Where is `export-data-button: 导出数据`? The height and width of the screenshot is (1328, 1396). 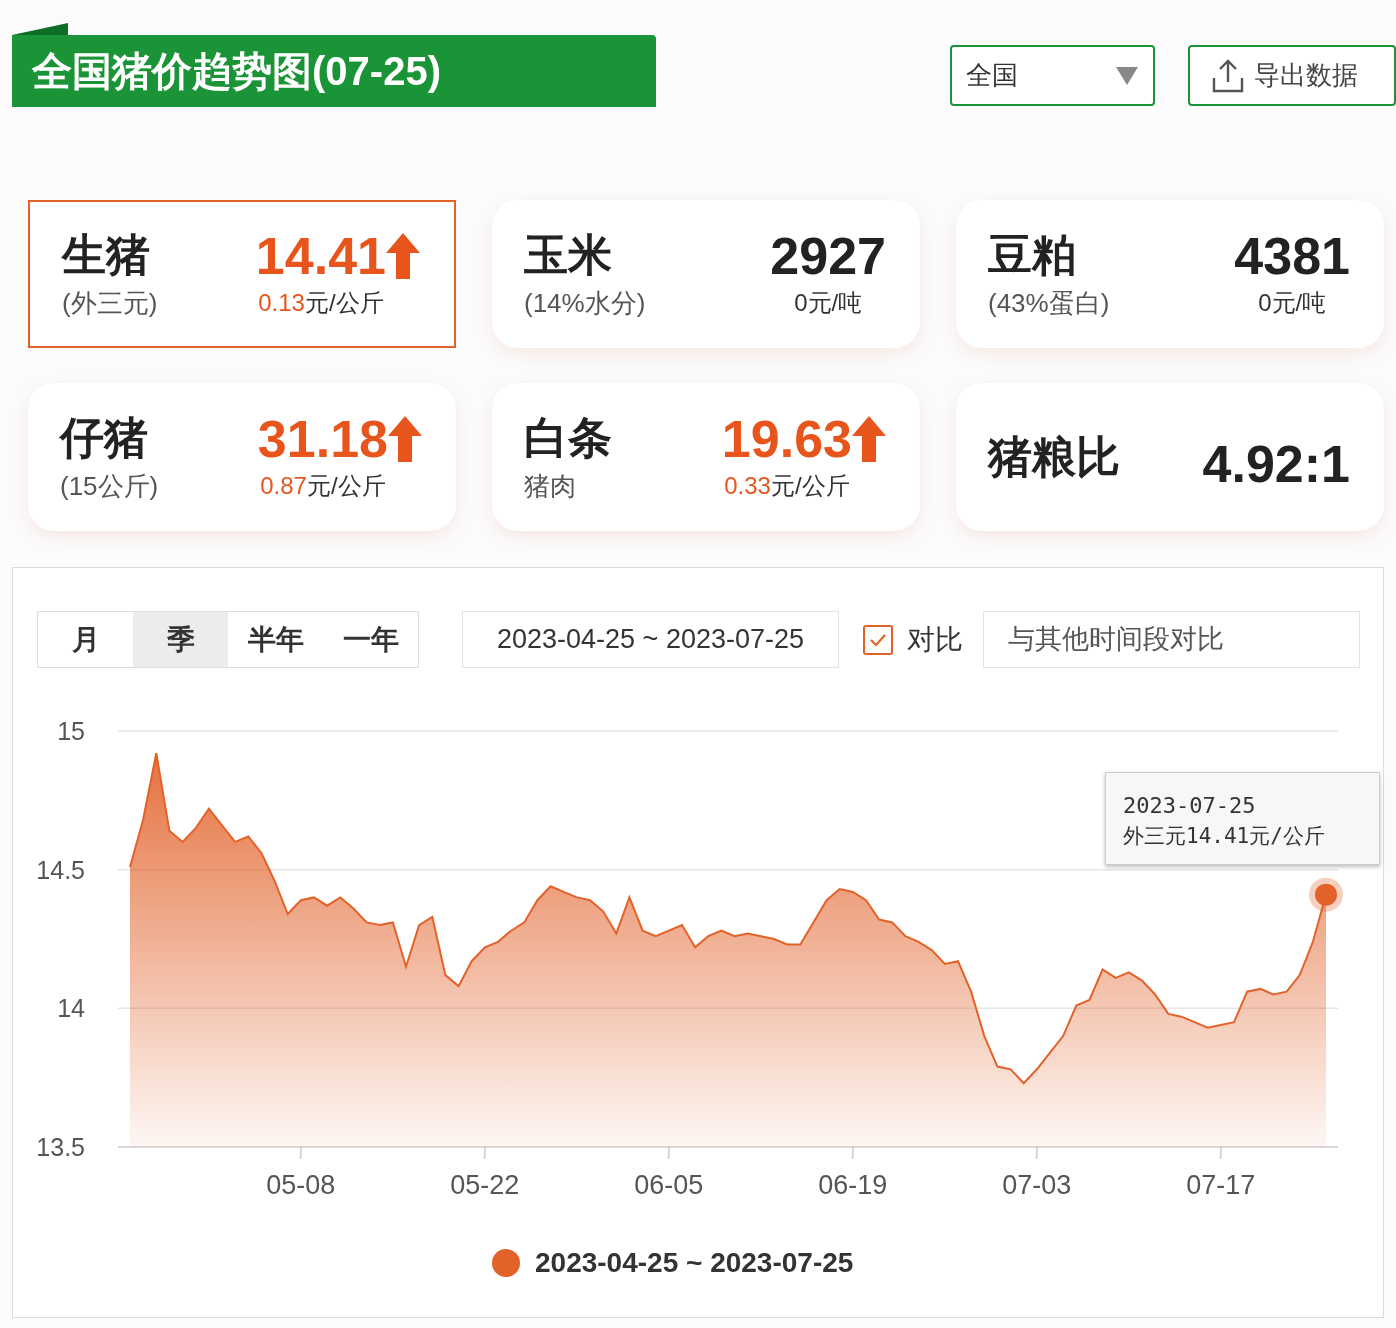 export-data-button: 导出数据 is located at coordinates (1291, 75).